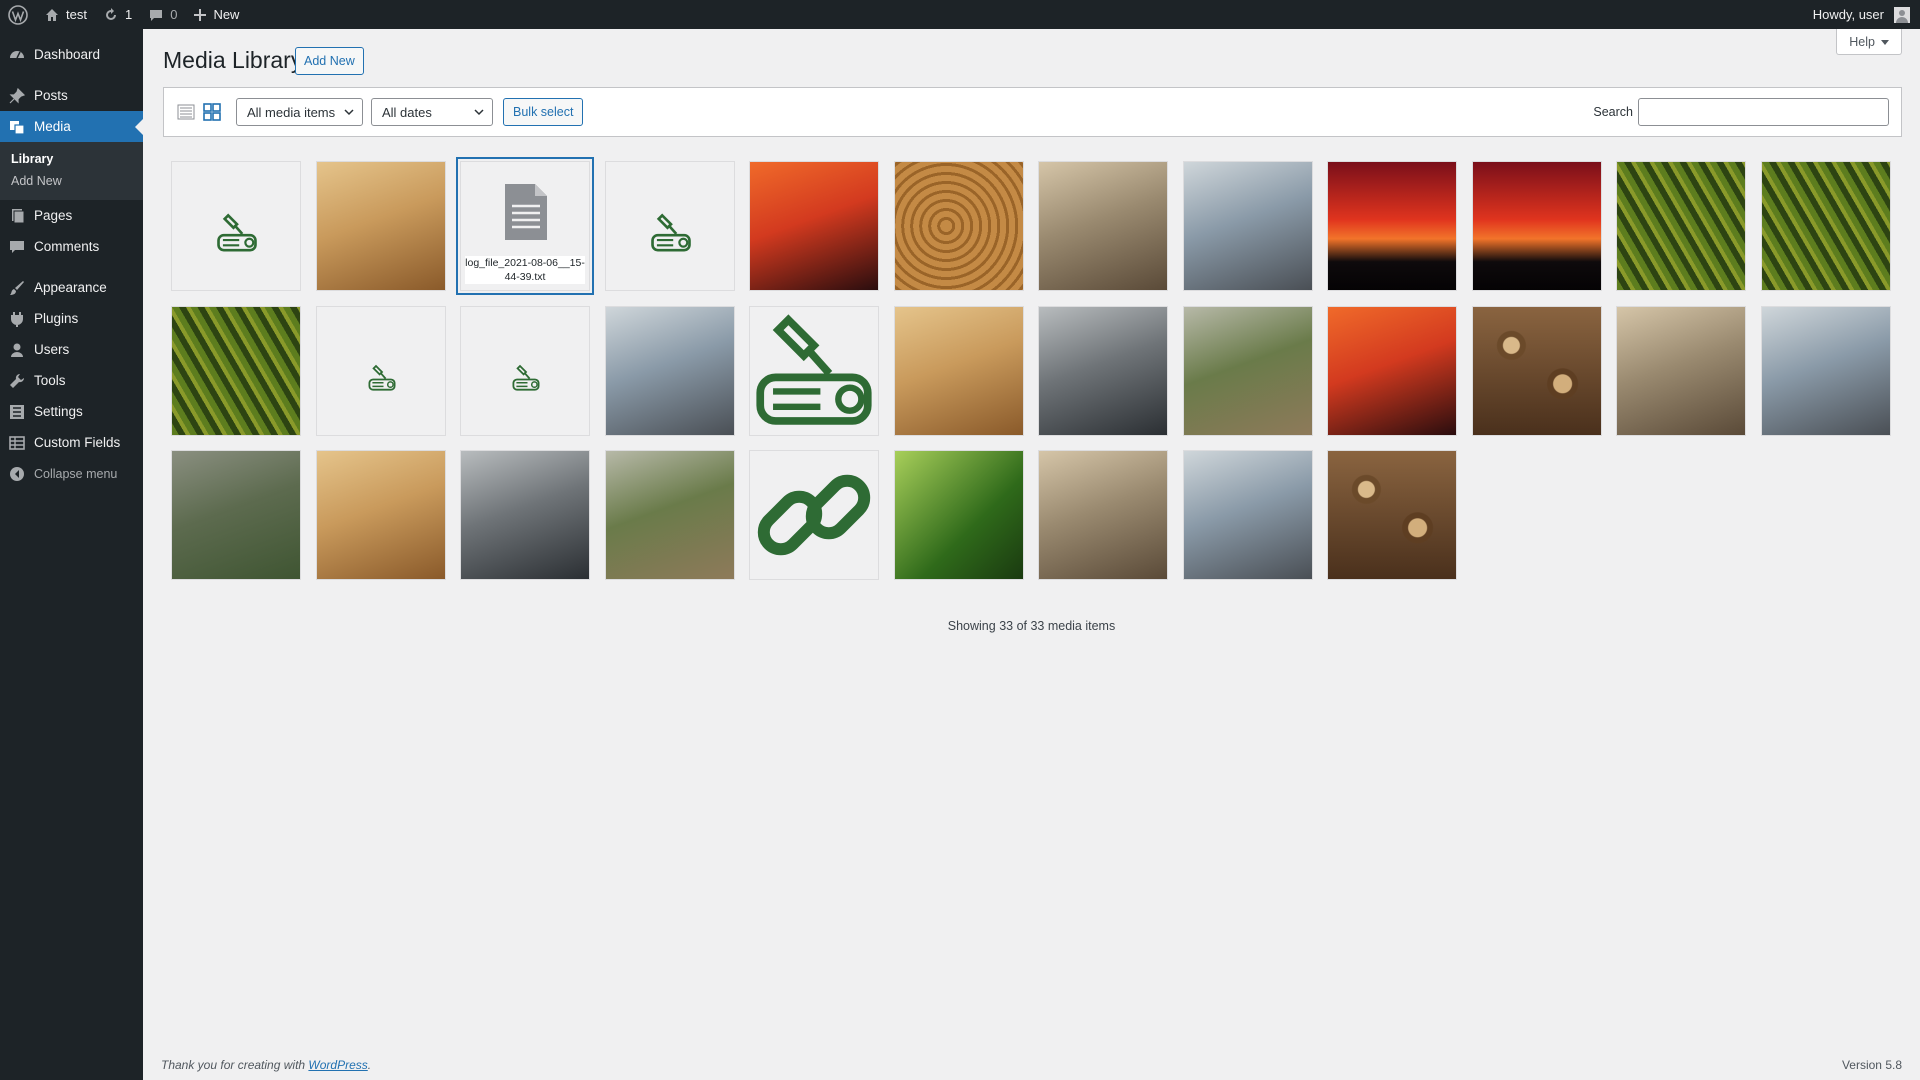 The width and height of the screenshot is (1920, 1080). What do you see at coordinates (53, 215) in the screenshot?
I see `sidebar-item-label: Pages` at bounding box center [53, 215].